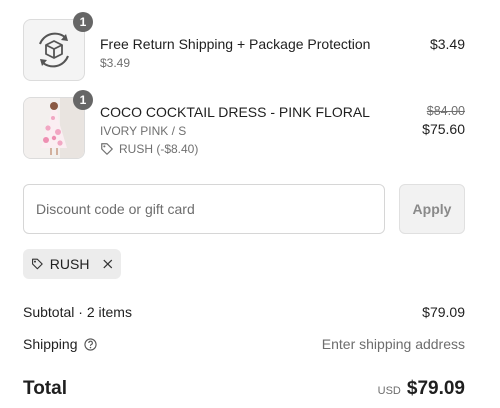 Image resolution: width=500 pixels, height=408 pixels. I want to click on item-subtitle: $3.49, so click(115, 63).